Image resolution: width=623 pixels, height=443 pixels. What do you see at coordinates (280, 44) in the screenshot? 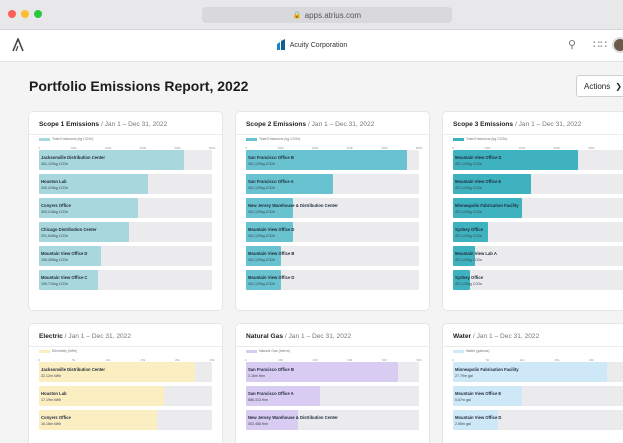
I see `acuity-logo-icon` at bounding box center [280, 44].